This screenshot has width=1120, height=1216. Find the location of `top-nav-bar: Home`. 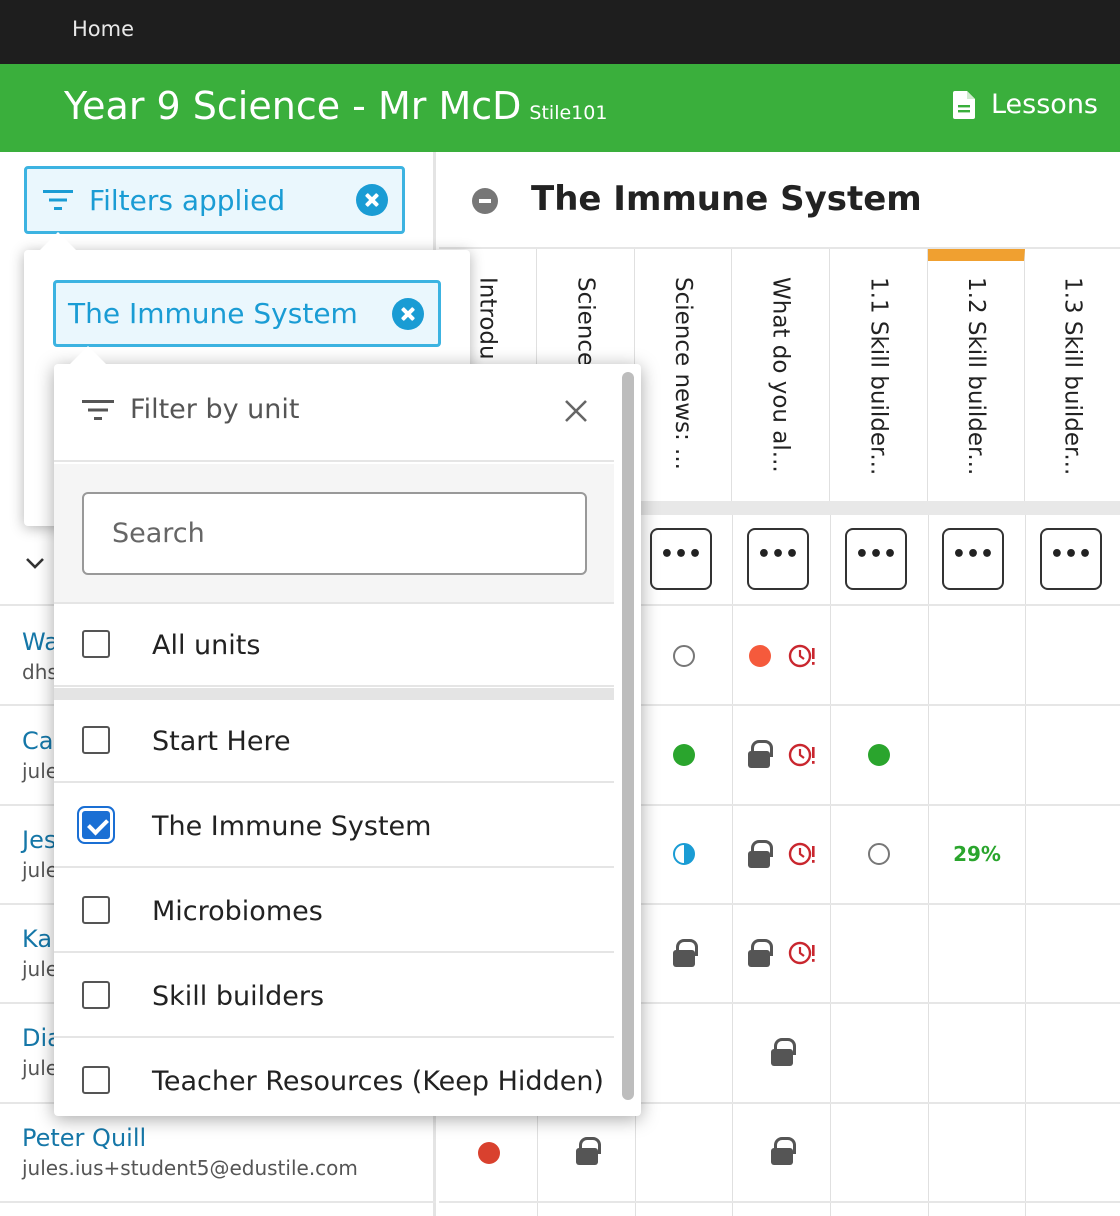

top-nav-bar: Home is located at coordinates (560, 32).